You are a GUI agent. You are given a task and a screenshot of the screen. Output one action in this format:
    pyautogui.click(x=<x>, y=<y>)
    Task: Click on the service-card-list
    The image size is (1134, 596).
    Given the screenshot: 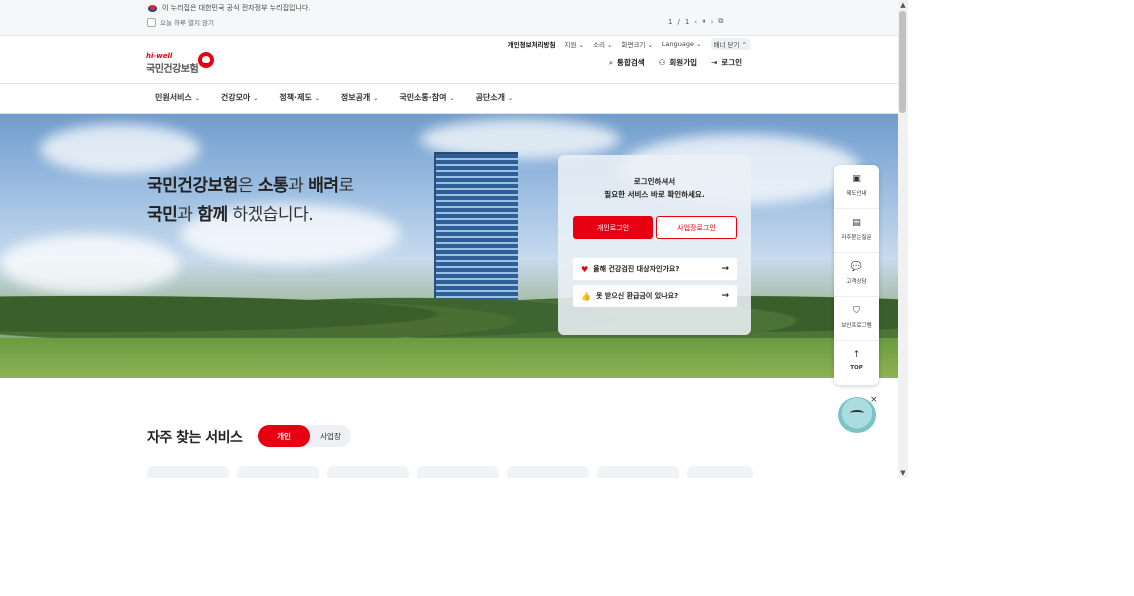 What is the action you would take?
    pyautogui.click(x=450, y=472)
    